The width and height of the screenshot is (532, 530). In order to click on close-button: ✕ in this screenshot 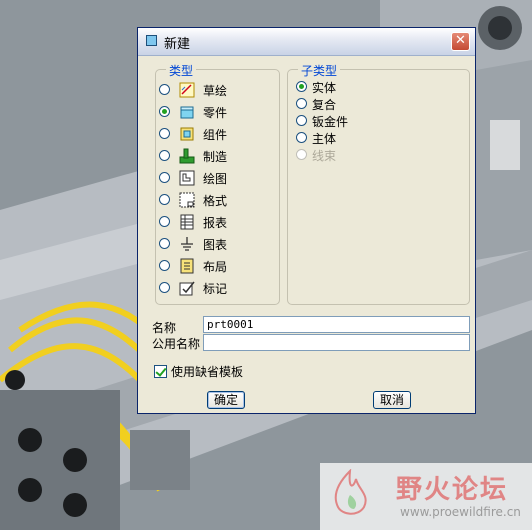, I will do `click(460, 41)`.